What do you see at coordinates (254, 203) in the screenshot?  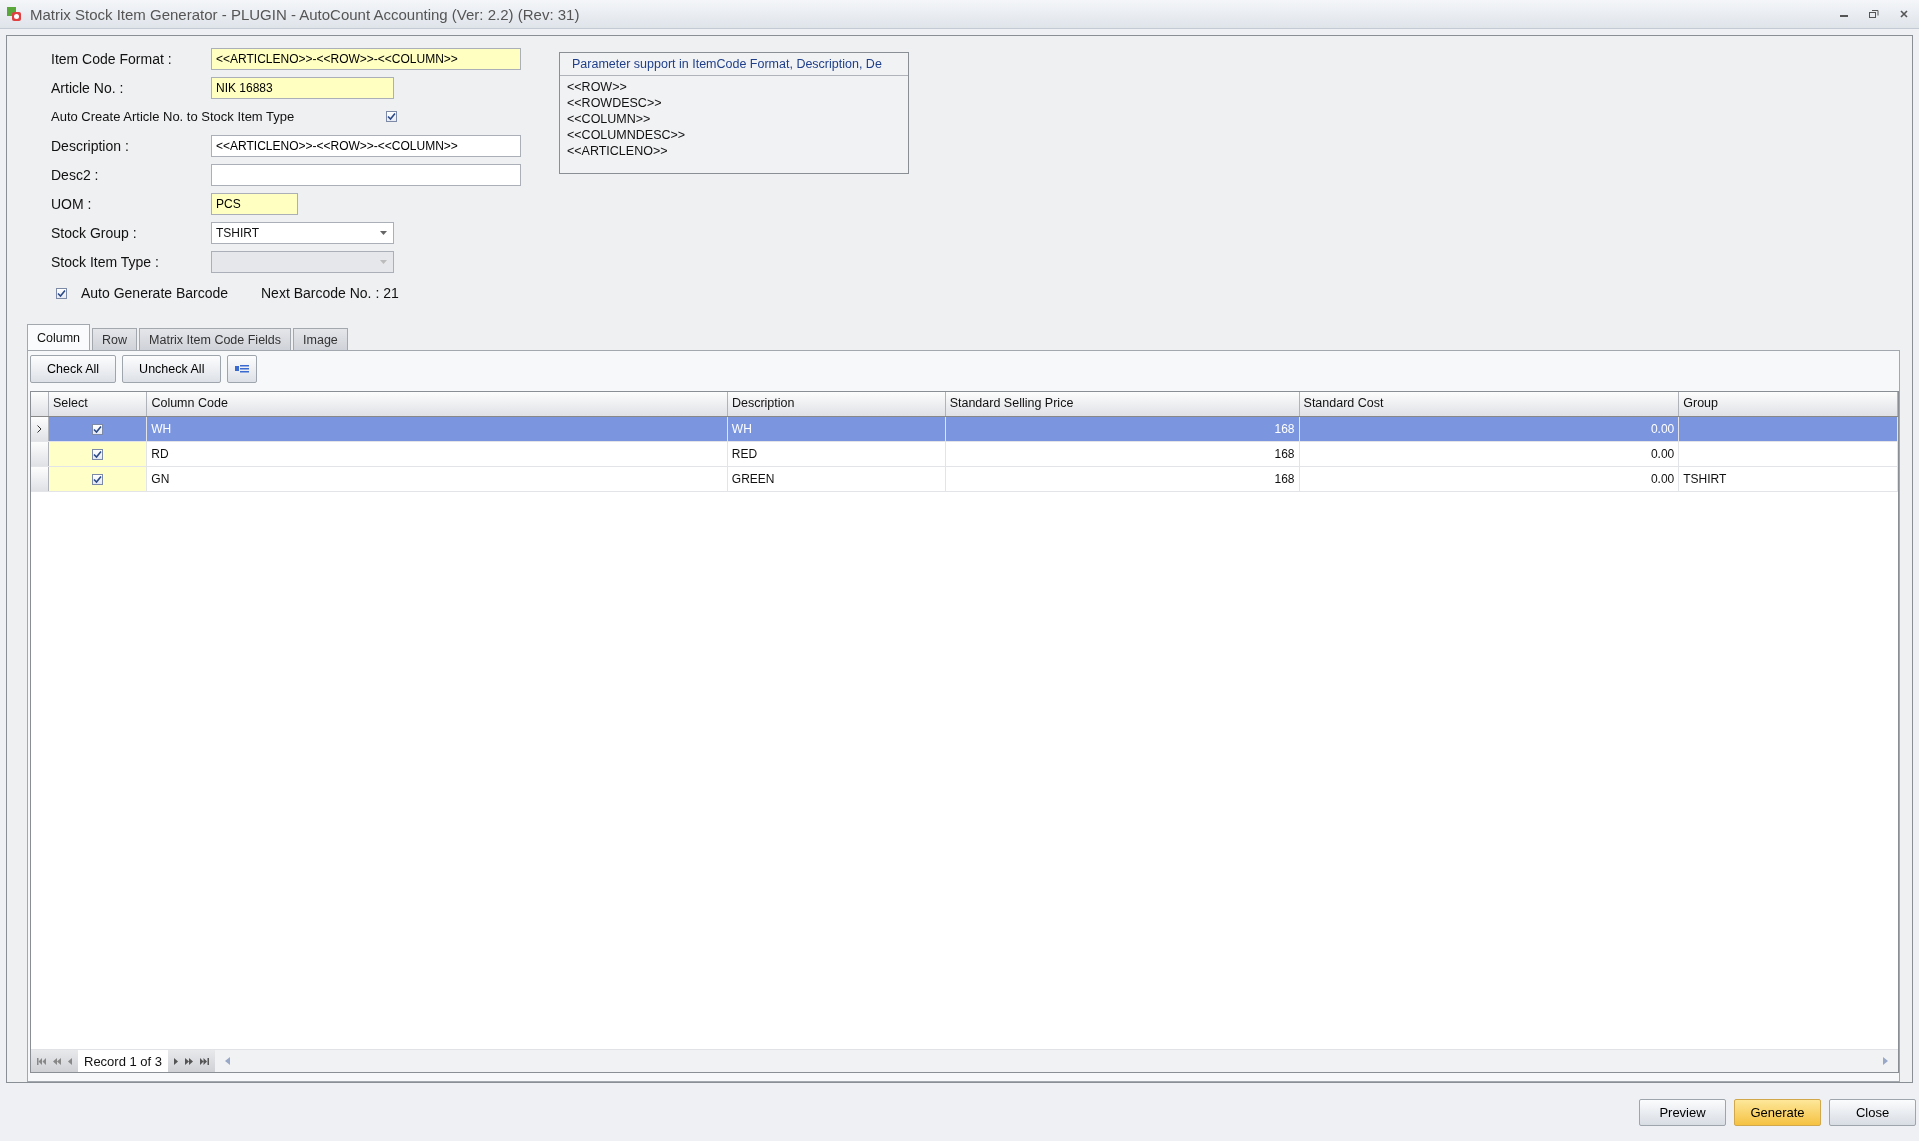 I see `input-field: PCS` at bounding box center [254, 203].